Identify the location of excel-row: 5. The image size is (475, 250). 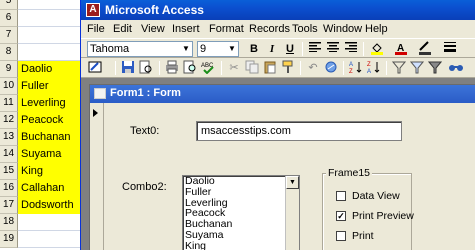
(45, 5).